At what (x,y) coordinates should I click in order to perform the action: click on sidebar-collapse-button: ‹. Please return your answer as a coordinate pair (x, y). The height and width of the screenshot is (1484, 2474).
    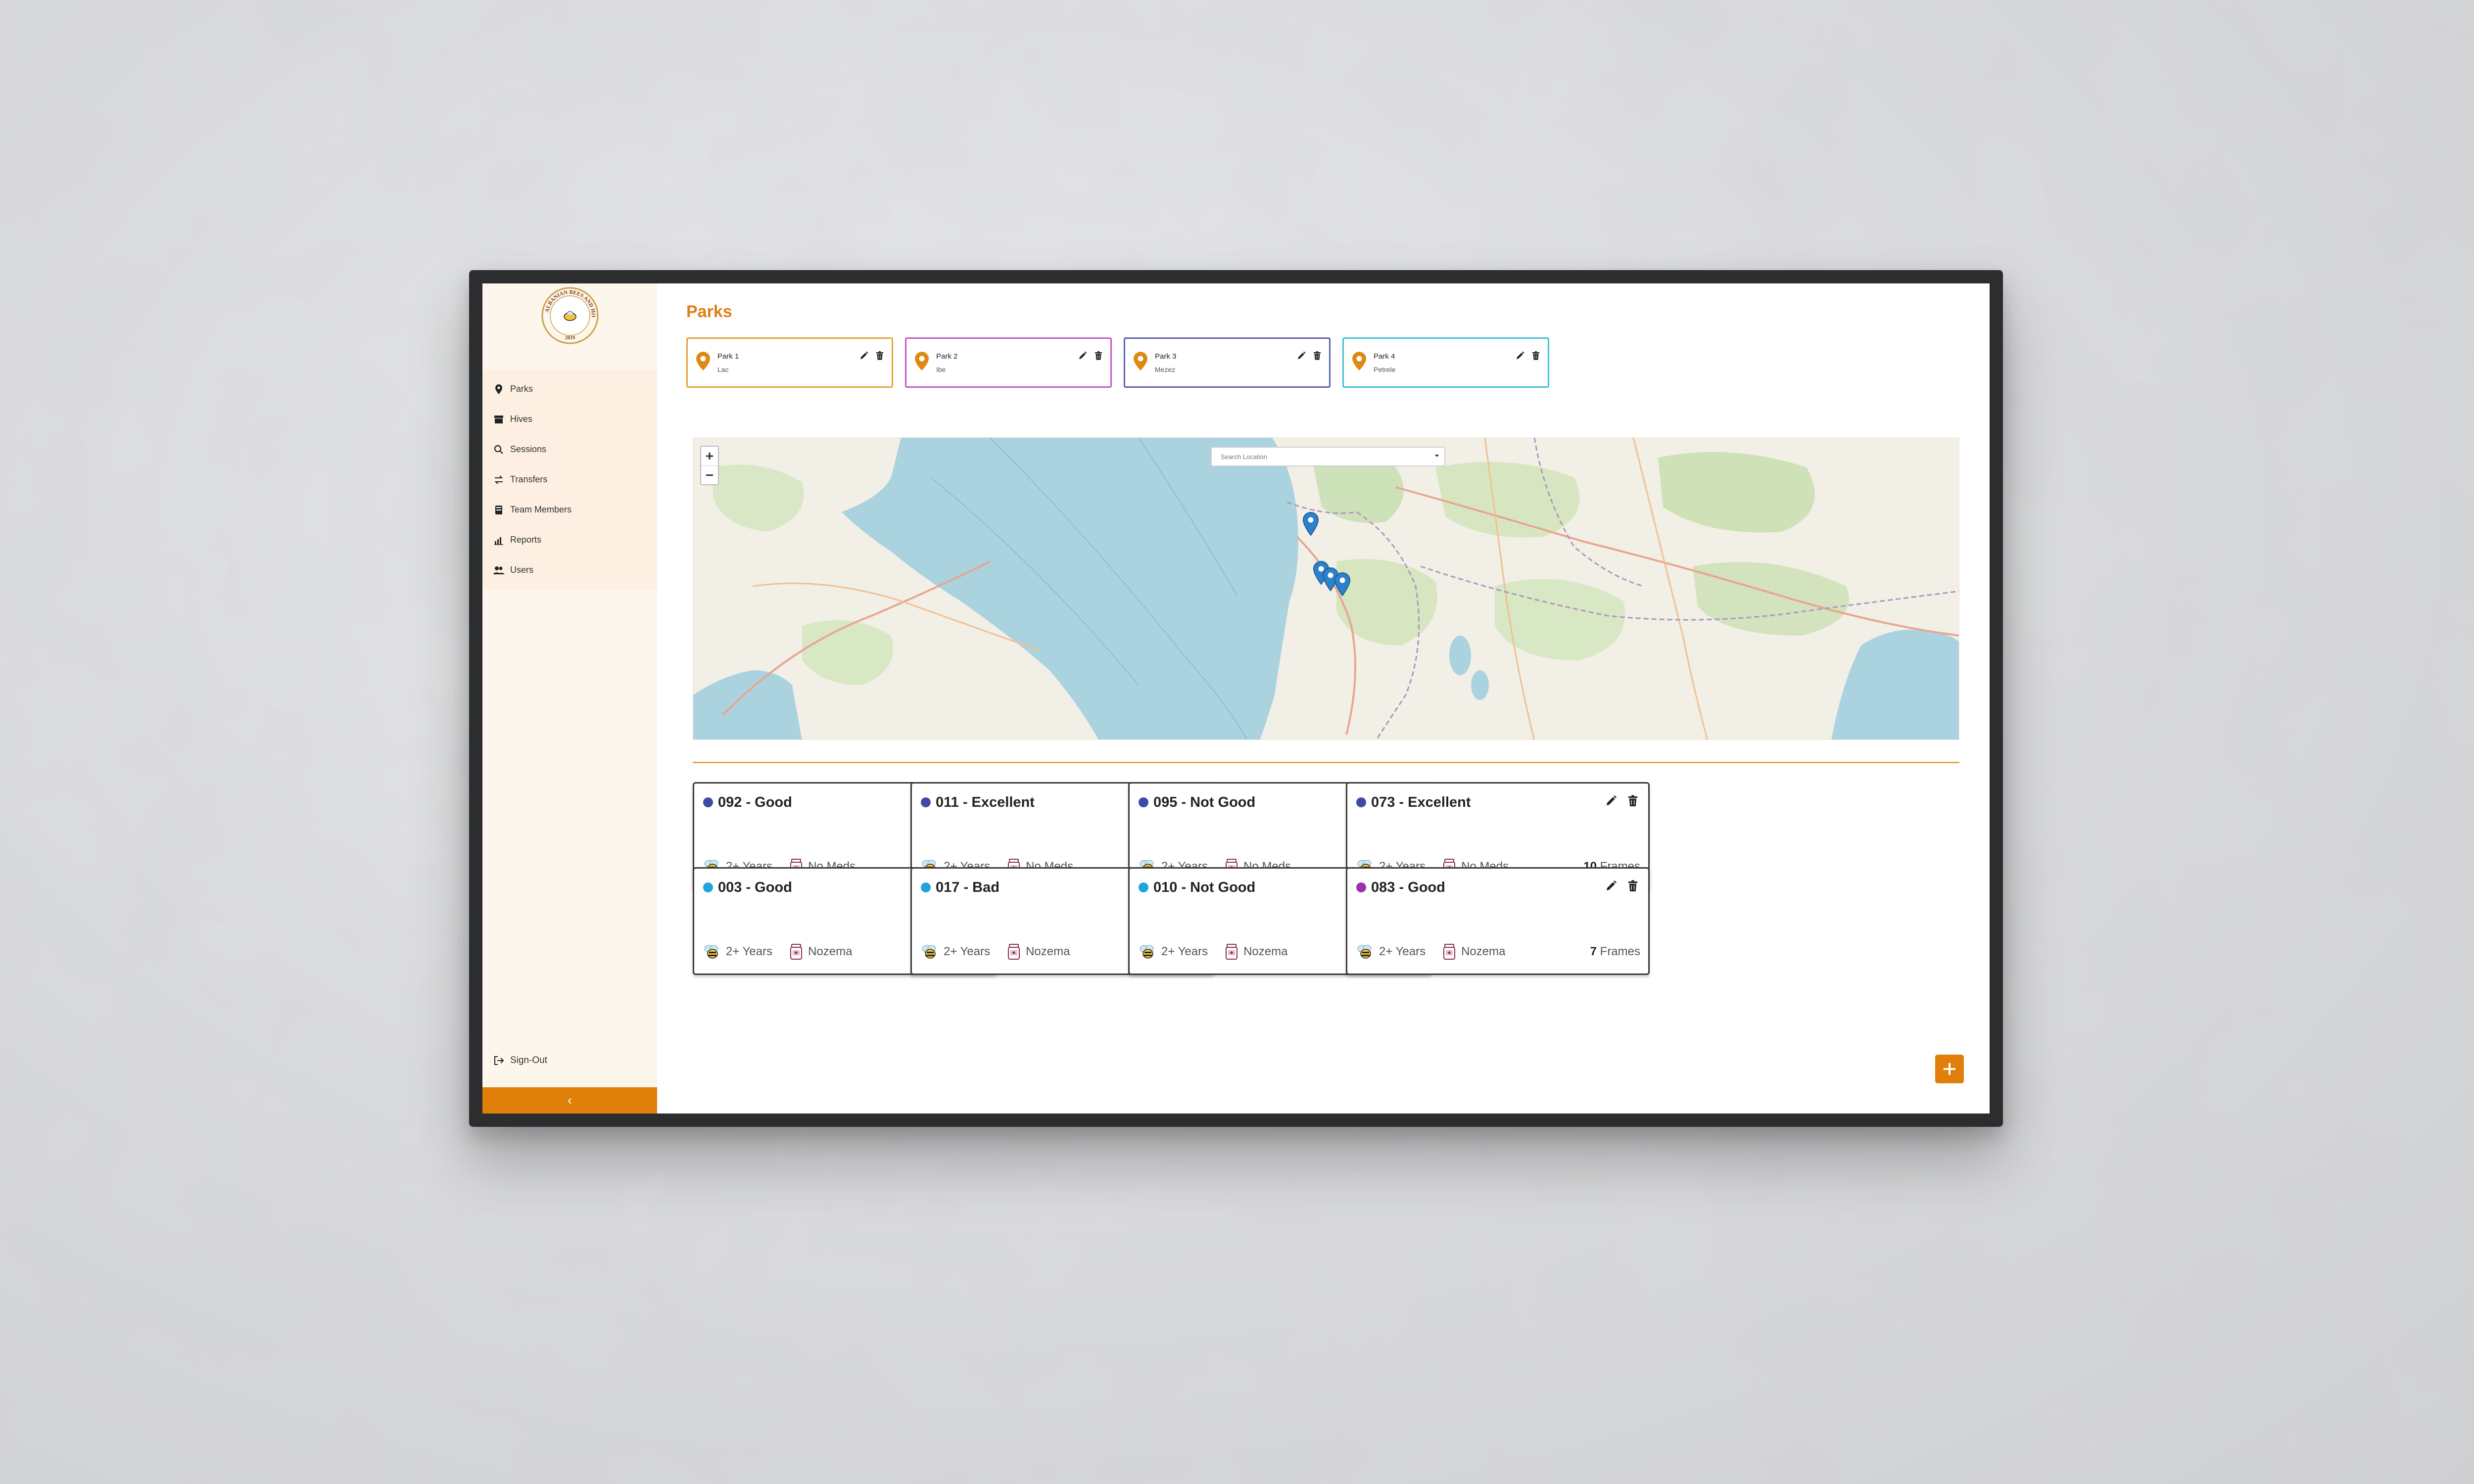
    Looking at the image, I should click on (569, 1100).